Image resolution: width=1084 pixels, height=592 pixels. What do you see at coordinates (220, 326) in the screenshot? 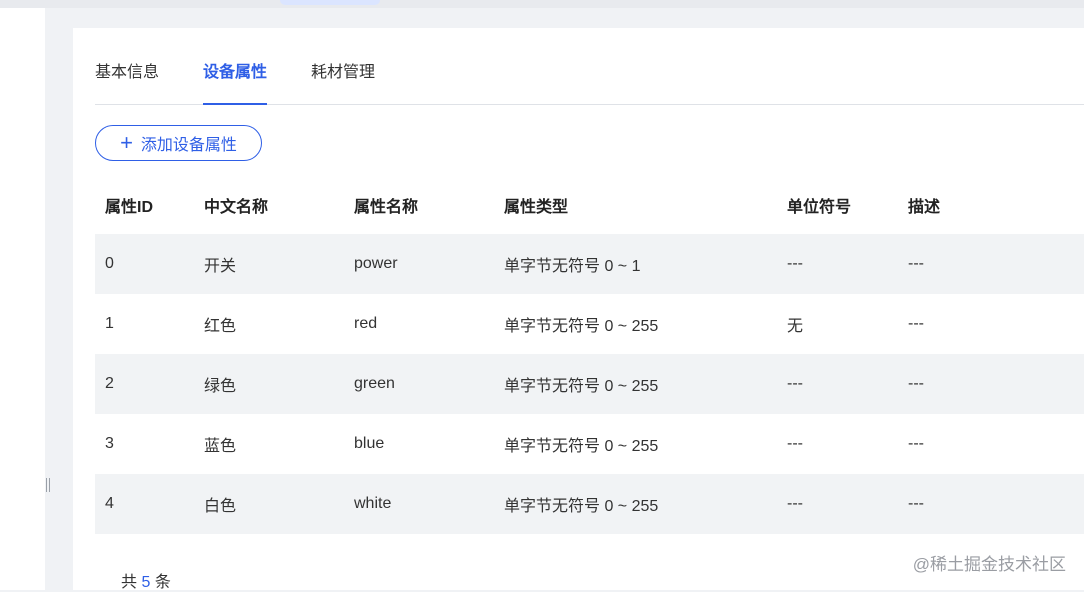
I see `cell-chinese-name: 红色` at bounding box center [220, 326].